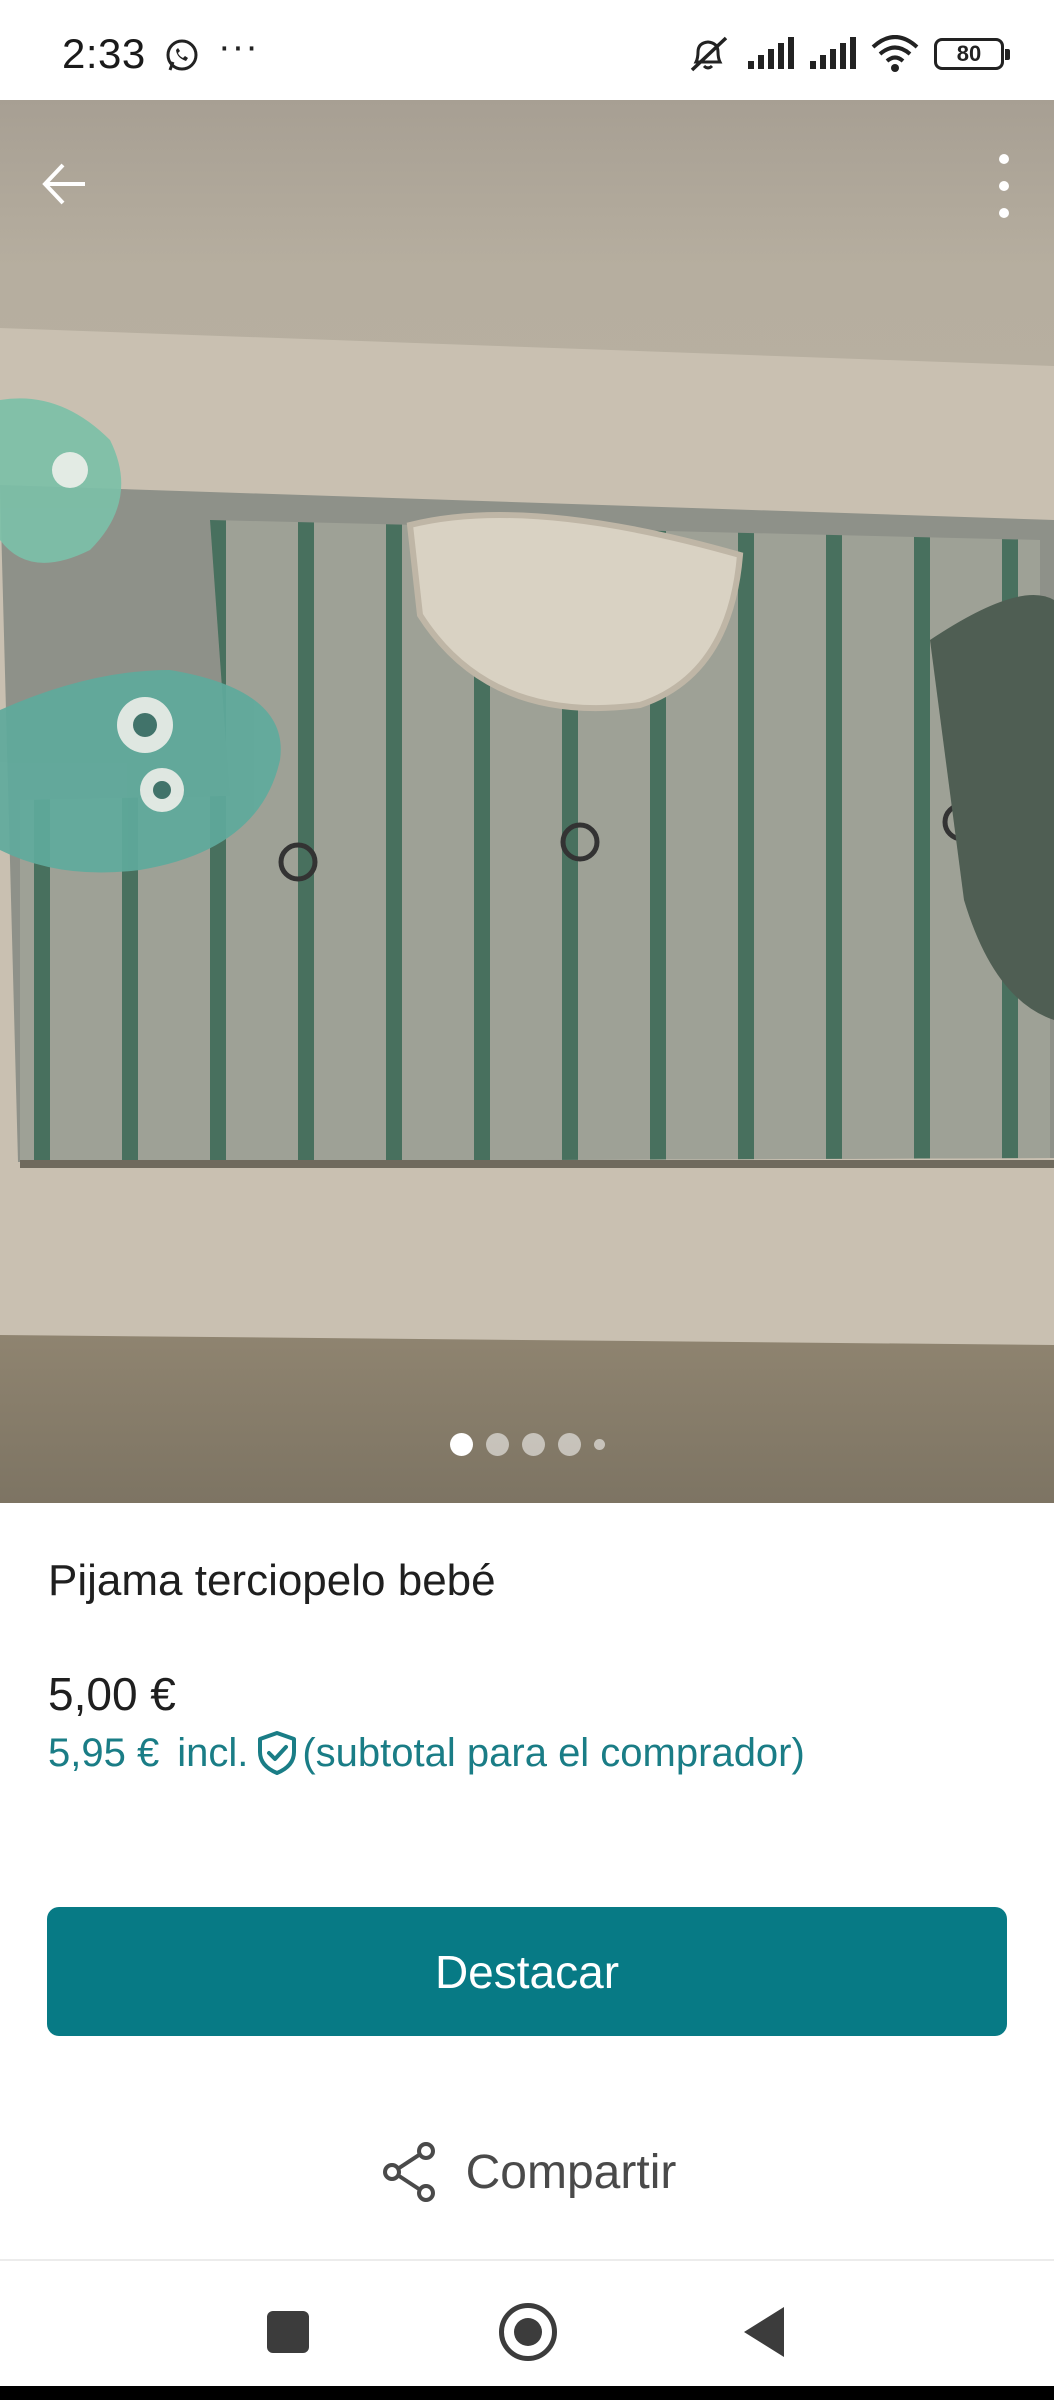 The height and width of the screenshot is (2400, 1054). I want to click on more-options-button, so click(1004, 186).